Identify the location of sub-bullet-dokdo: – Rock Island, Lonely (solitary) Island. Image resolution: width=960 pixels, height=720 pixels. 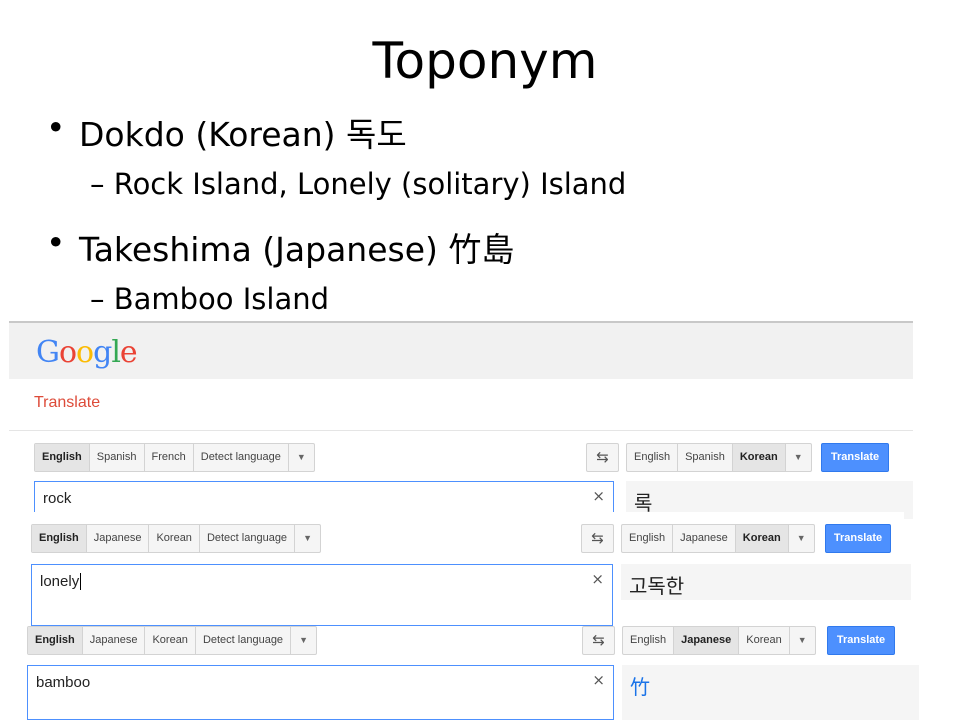
(358, 184).